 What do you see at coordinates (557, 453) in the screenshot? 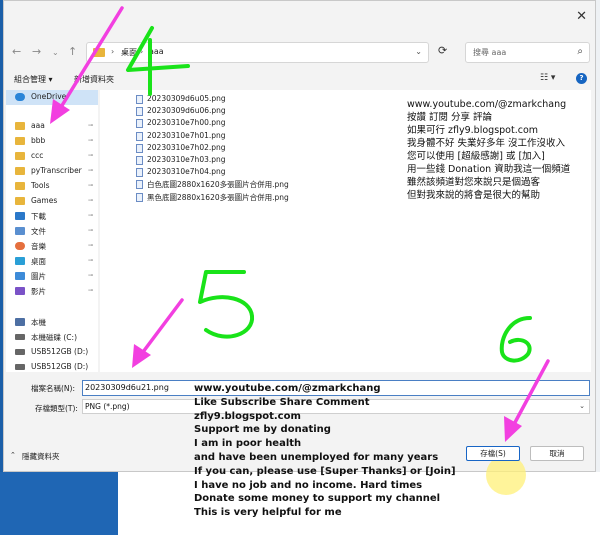
I see `cancel-button: 取消` at bounding box center [557, 453].